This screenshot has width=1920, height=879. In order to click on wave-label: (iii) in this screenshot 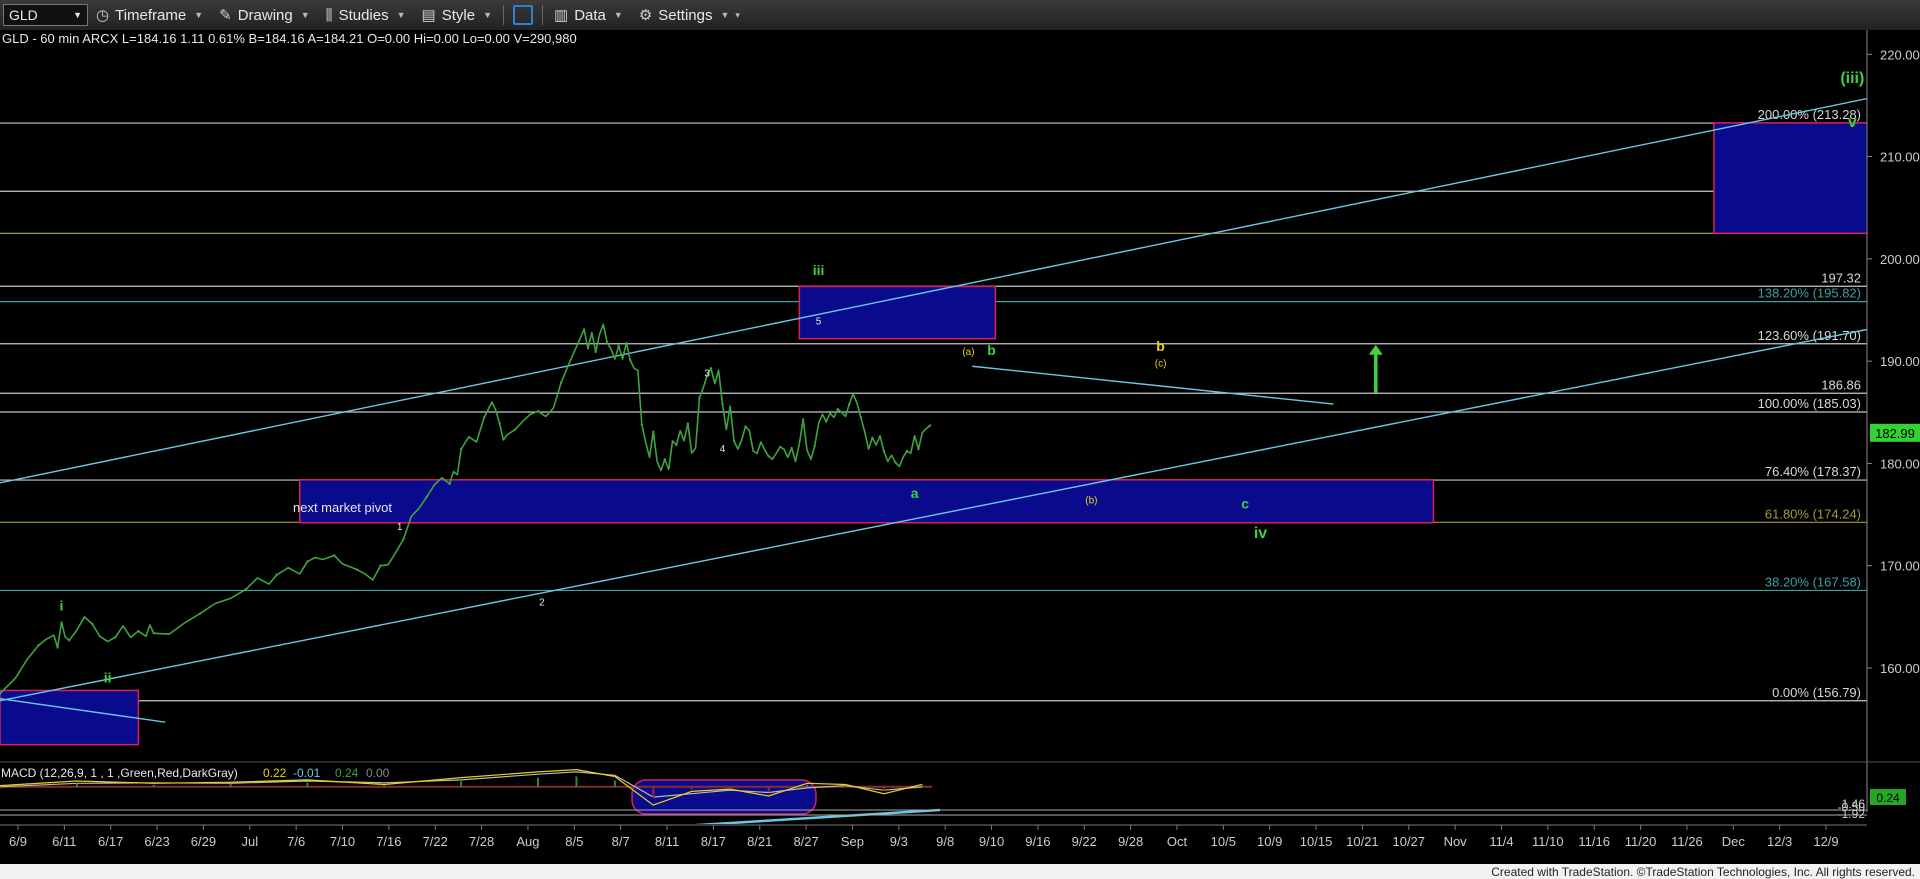, I will do `click(1852, 78)`.